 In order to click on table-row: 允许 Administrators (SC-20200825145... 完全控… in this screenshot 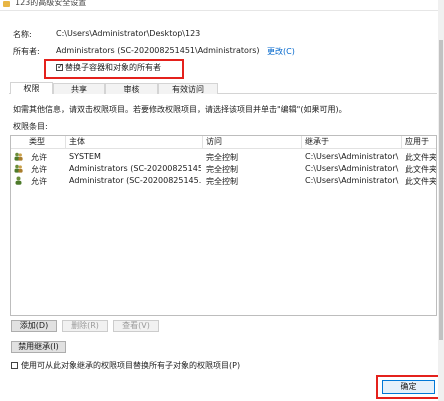, I will do `click(224, 168)`.